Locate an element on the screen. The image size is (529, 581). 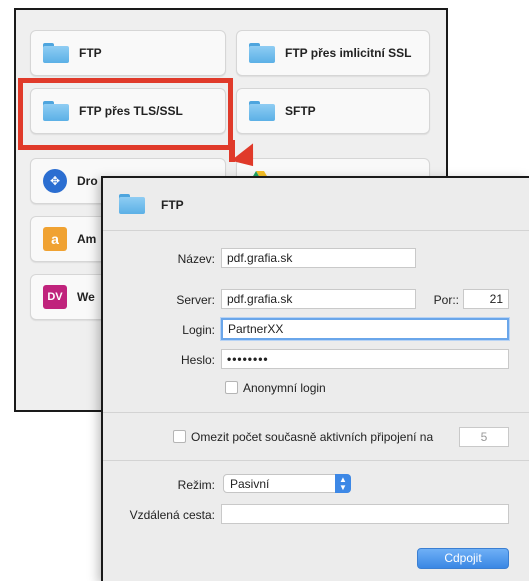
connect-button: Cdpojit is located at coordinates (463, 558).